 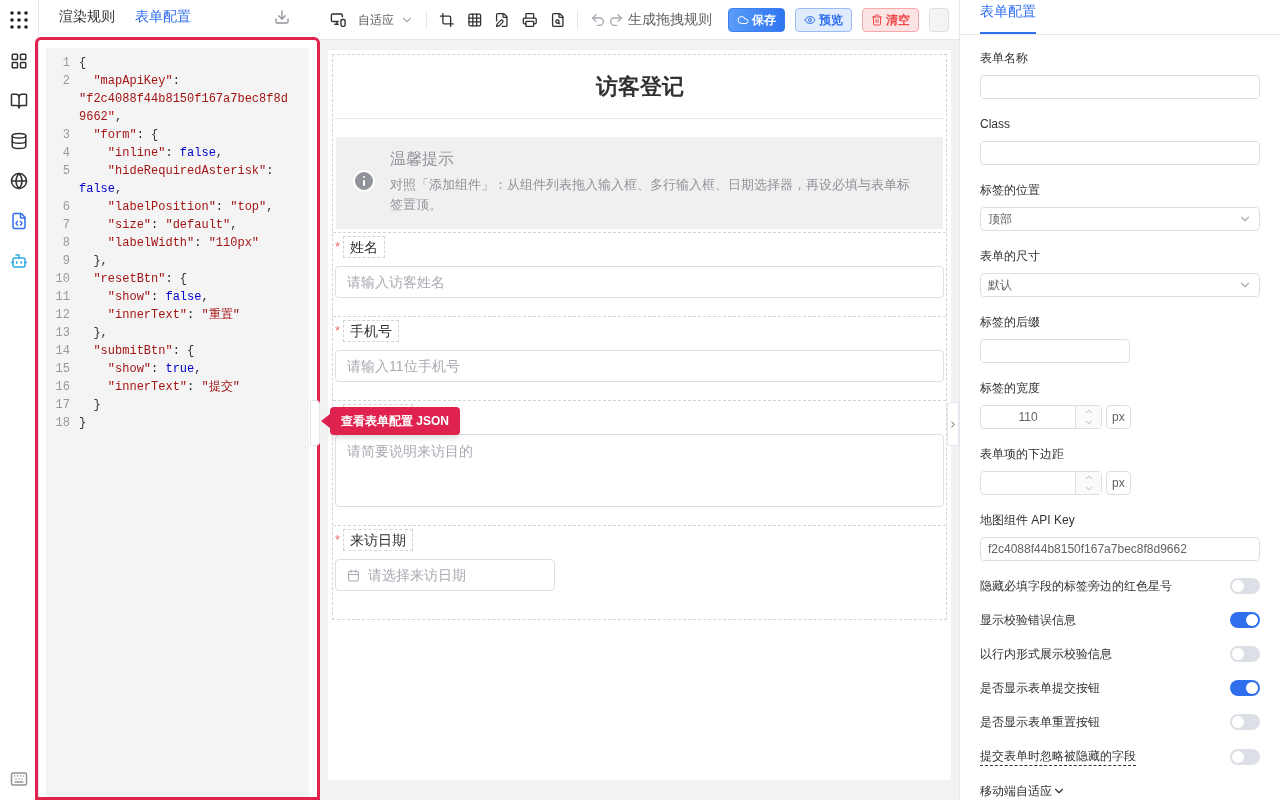 I want to click on line-number: 13, so click(x=62, y=333).